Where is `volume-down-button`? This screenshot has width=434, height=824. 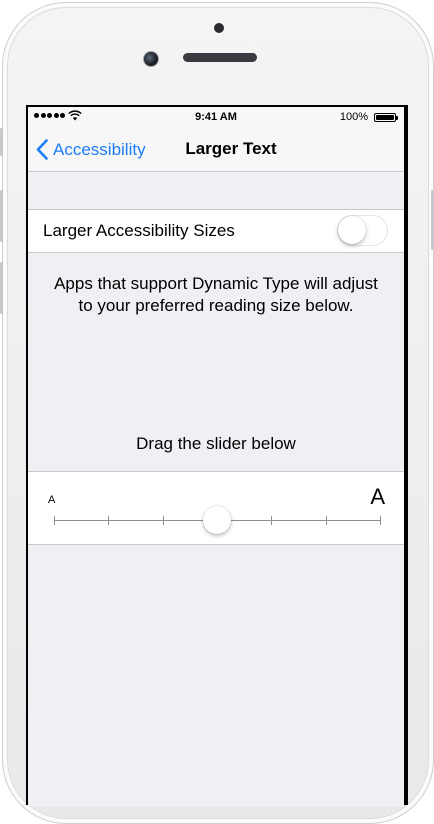
volume-down-button is located at coordinates (1, 288).